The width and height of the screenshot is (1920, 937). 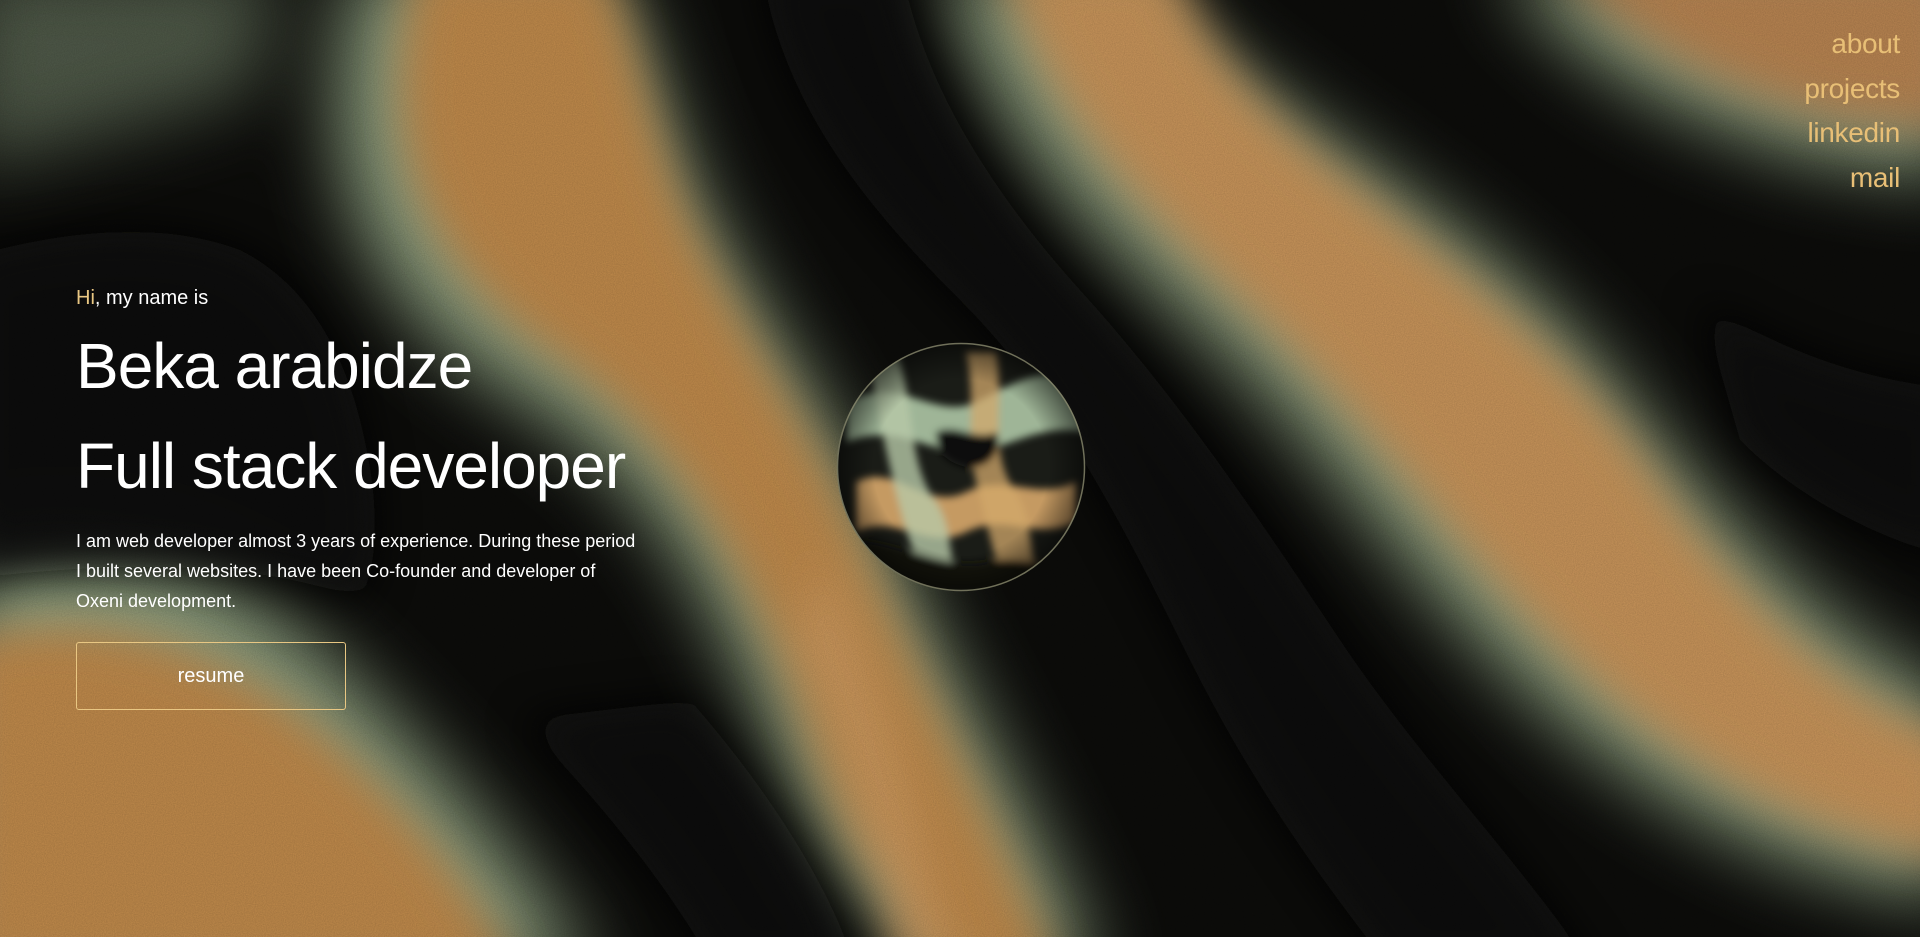 What do you see at coordinates (1852, 44) in the screenshot?
I see `nav-about-link: about` at bounding box center [1852, 44].